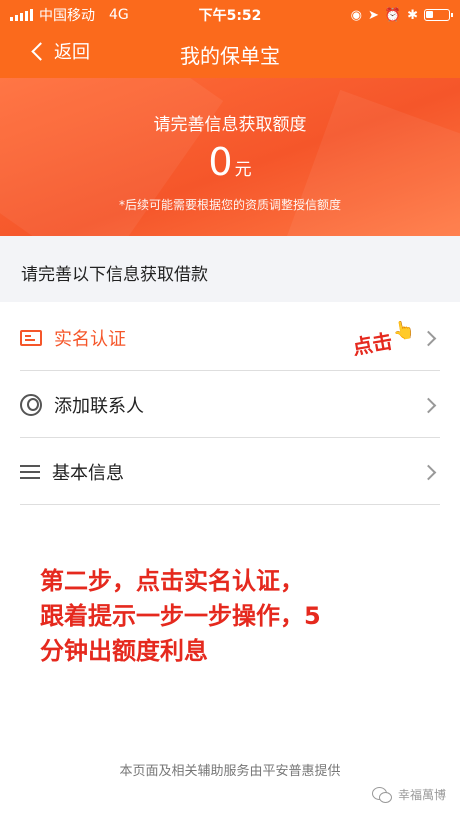 The width and height of the screenshot is (460, 814). I want to click on carrier-label: 中国移动, so click(67, 16).